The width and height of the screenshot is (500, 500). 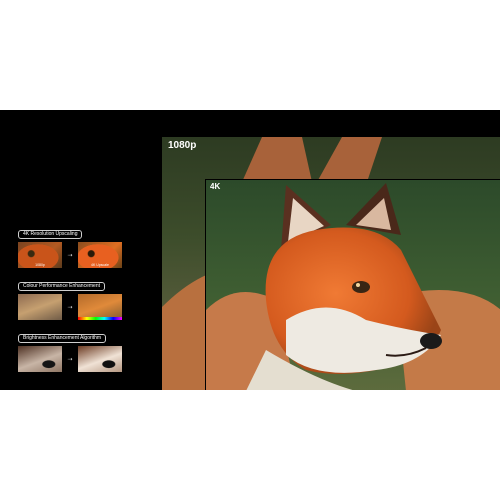 I want to click on comparison-row: 1080p ⇢ 4K Upscale, so click(x=70, y=255).